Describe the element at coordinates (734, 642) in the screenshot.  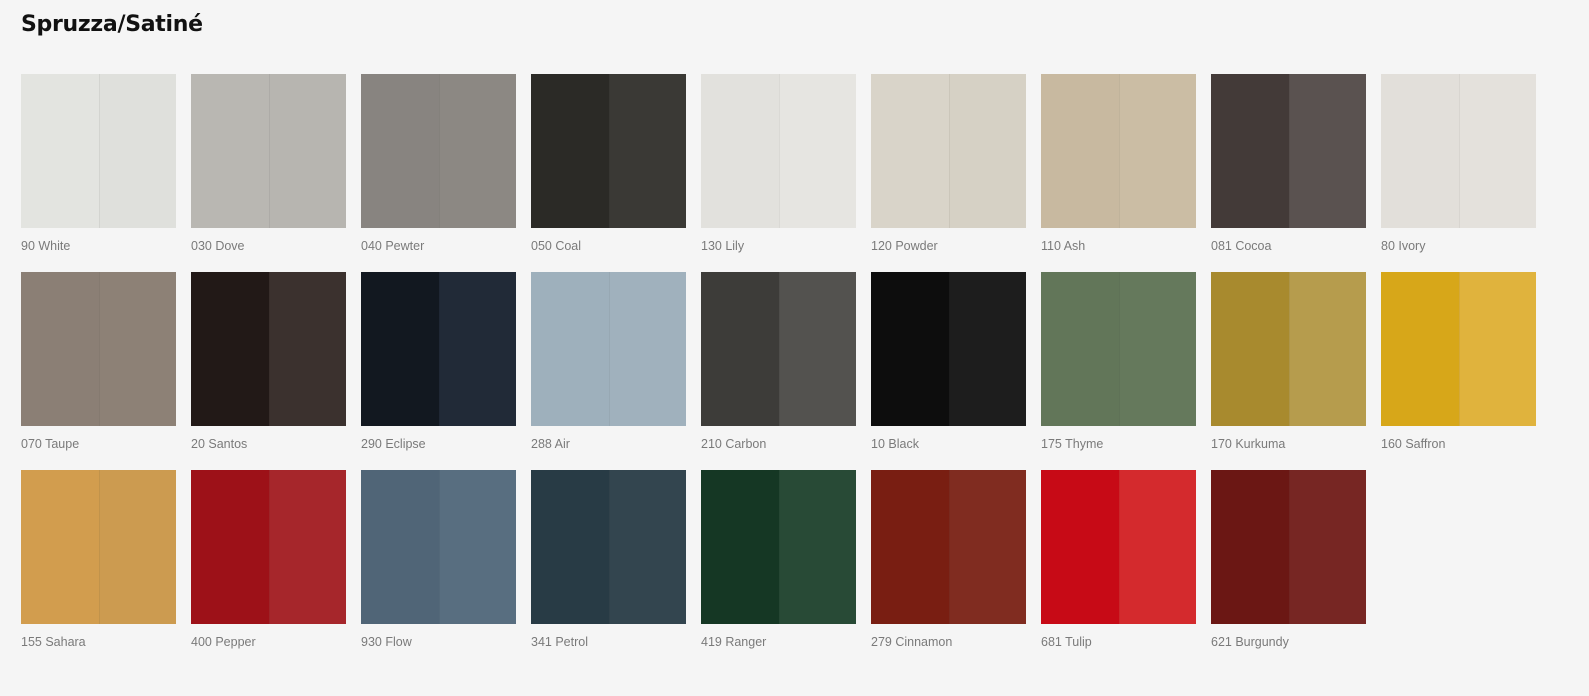
I see `swatch-label: 419 Ranger` at that location.